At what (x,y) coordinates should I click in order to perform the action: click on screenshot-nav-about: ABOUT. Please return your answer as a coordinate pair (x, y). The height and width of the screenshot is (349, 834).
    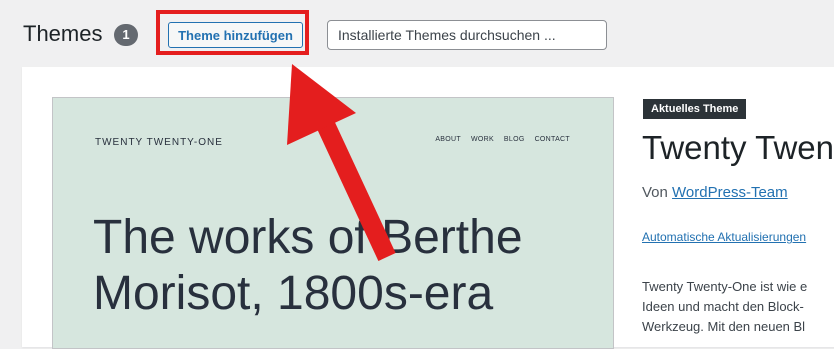
    Looking at the image, I should click on (448, 139).